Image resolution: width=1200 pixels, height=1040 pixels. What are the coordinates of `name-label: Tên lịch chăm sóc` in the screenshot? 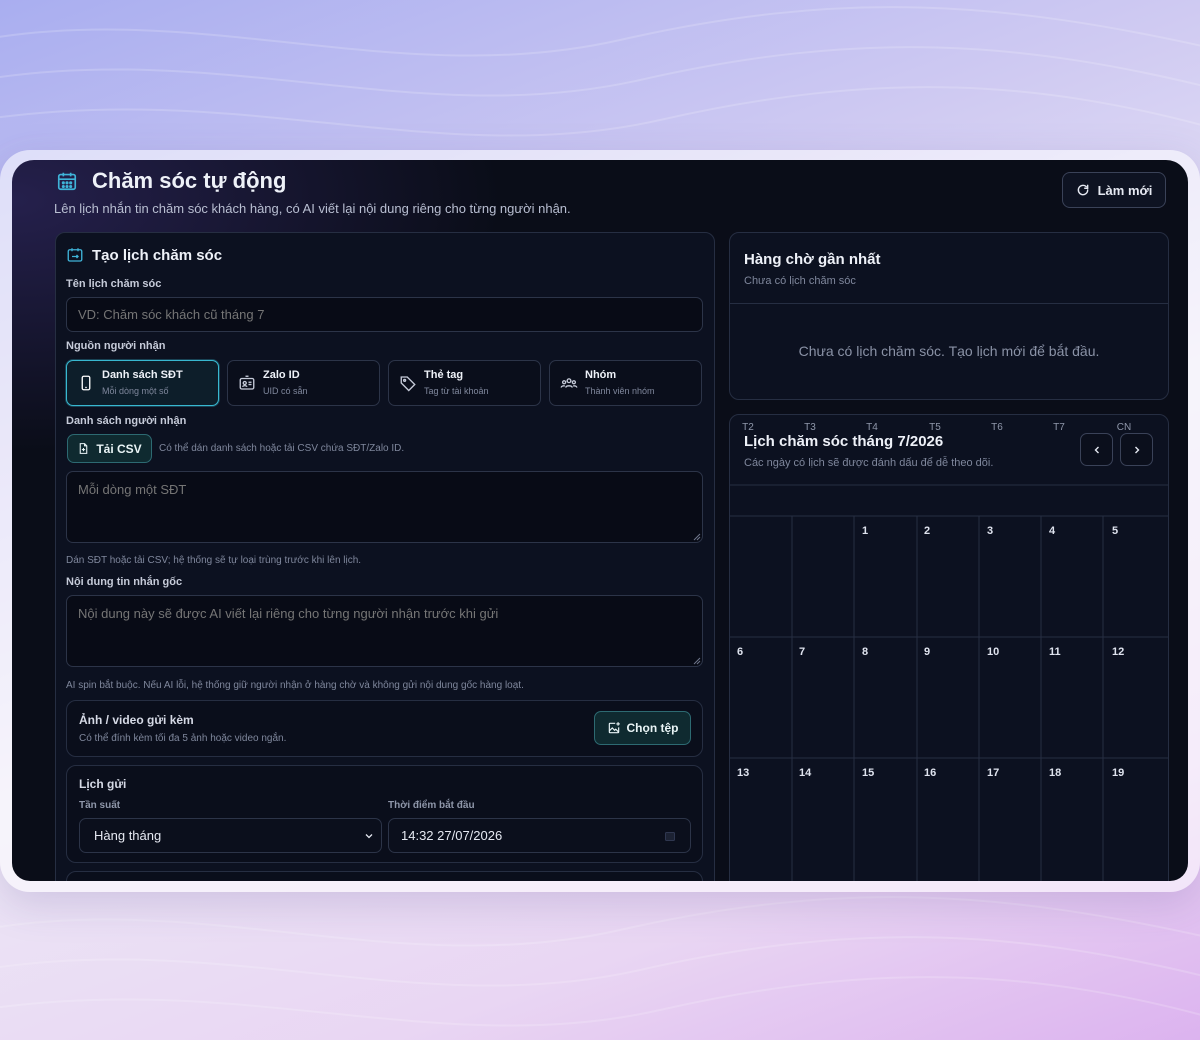 It's located at (114, 284).